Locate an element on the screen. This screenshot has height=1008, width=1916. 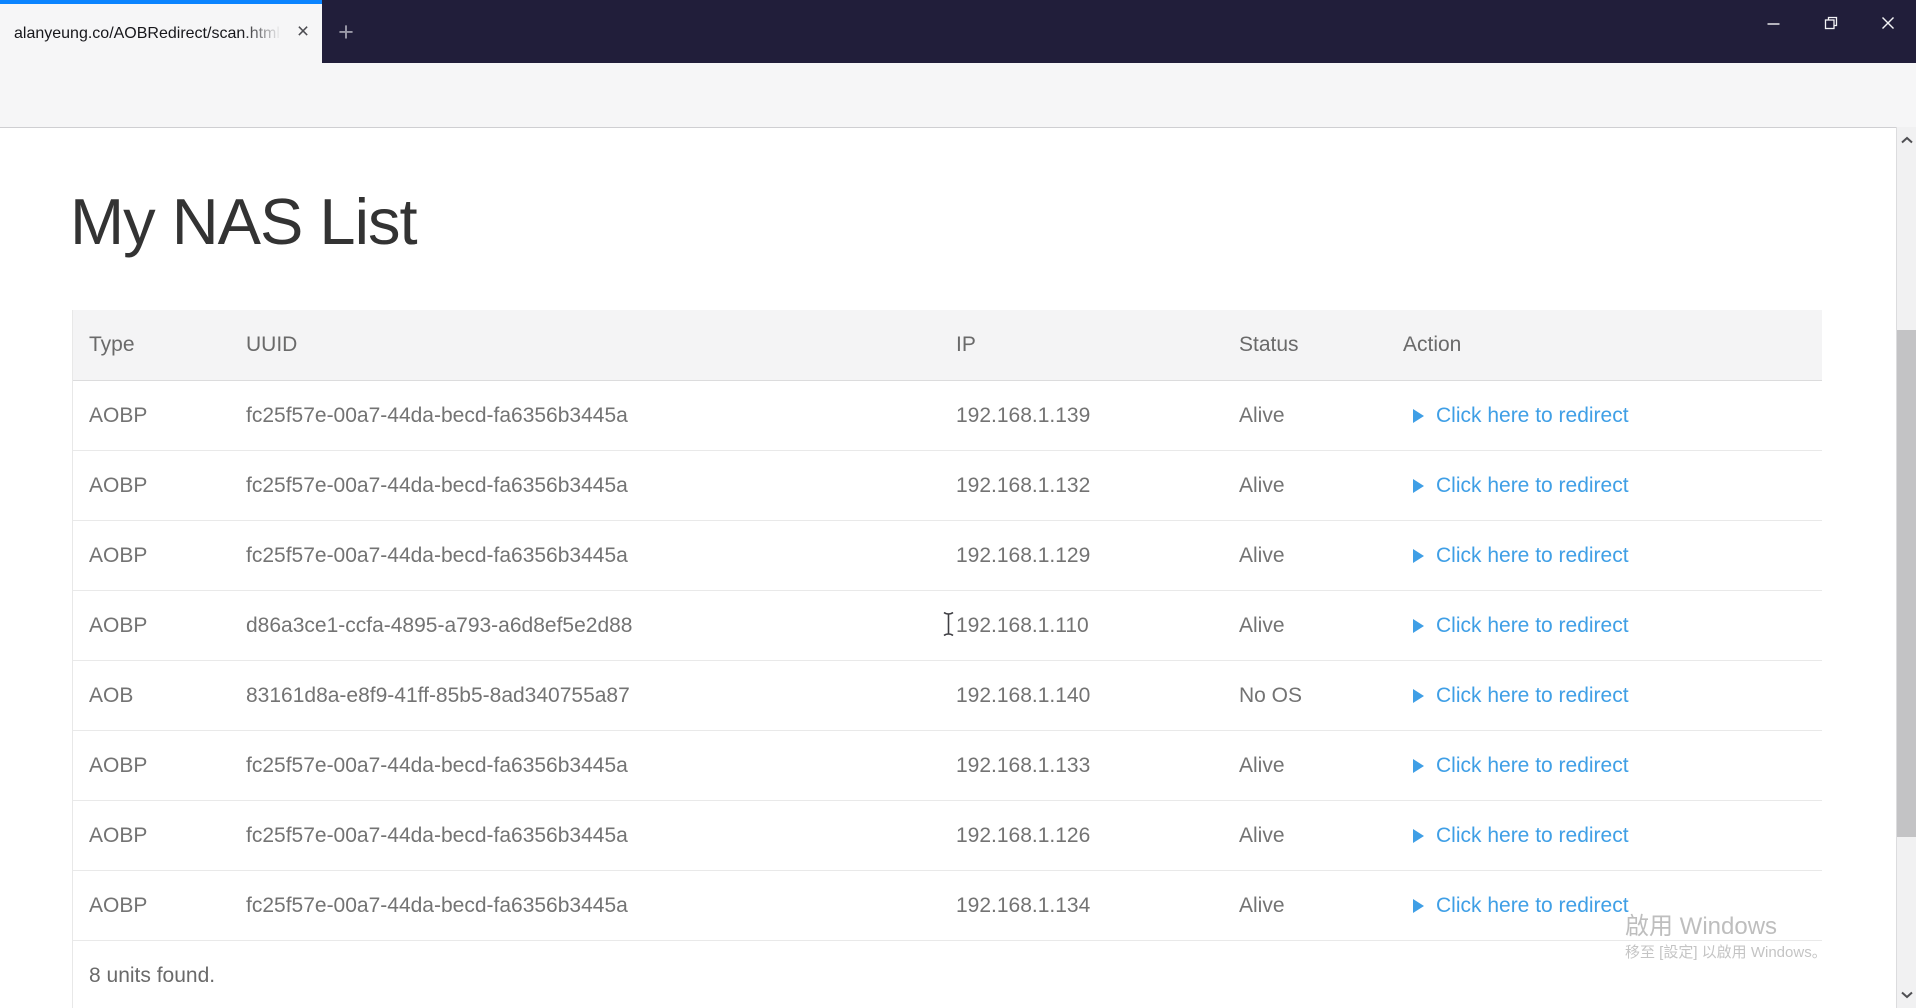
vertical-scrollbar is located at coordinates (1906, 567).